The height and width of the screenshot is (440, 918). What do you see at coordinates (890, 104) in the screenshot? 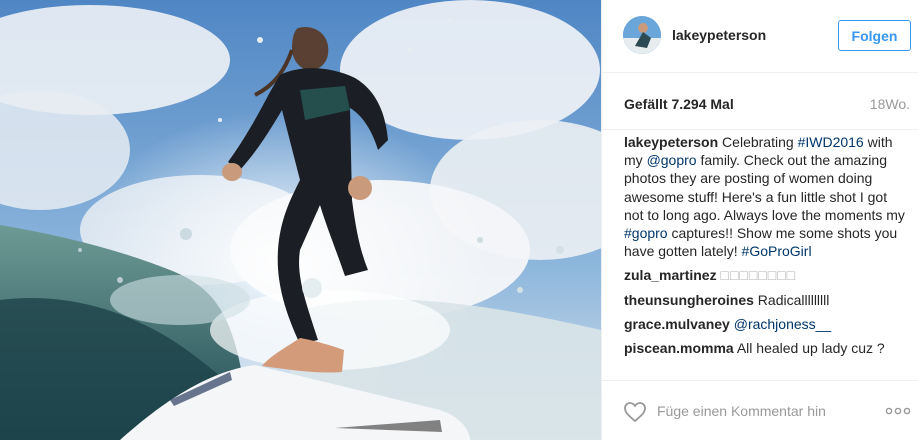
I see `post-age: 18Wo.` at bounding box center [890, 104].